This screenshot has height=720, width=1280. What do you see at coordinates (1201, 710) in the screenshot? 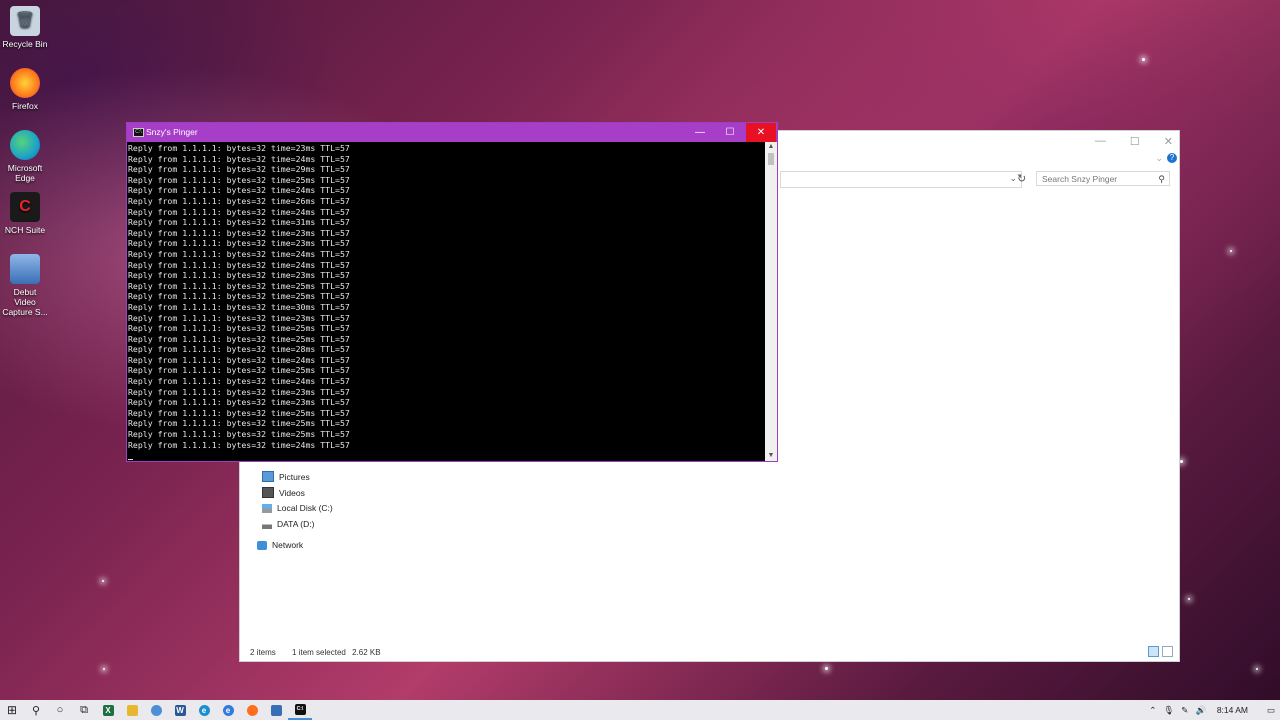
I see `volume-icon: 🔊` at bounding box center [1201, 710].